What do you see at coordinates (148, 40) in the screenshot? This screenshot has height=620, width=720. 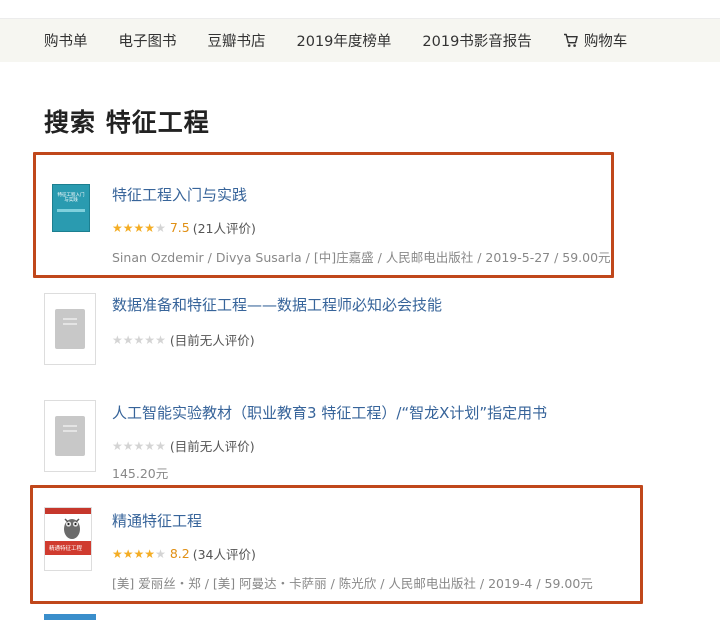 I see `nav-item-ebooks: 电子图书` at bounding box center [148, 40].